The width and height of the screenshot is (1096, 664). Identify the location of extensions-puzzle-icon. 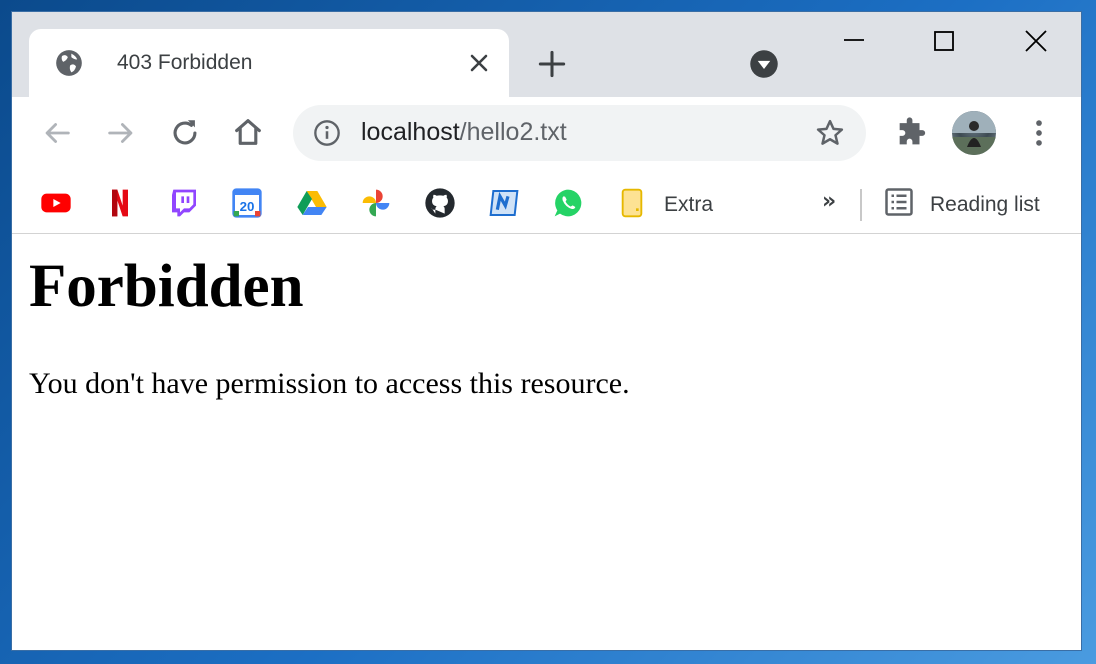
(911, 133).